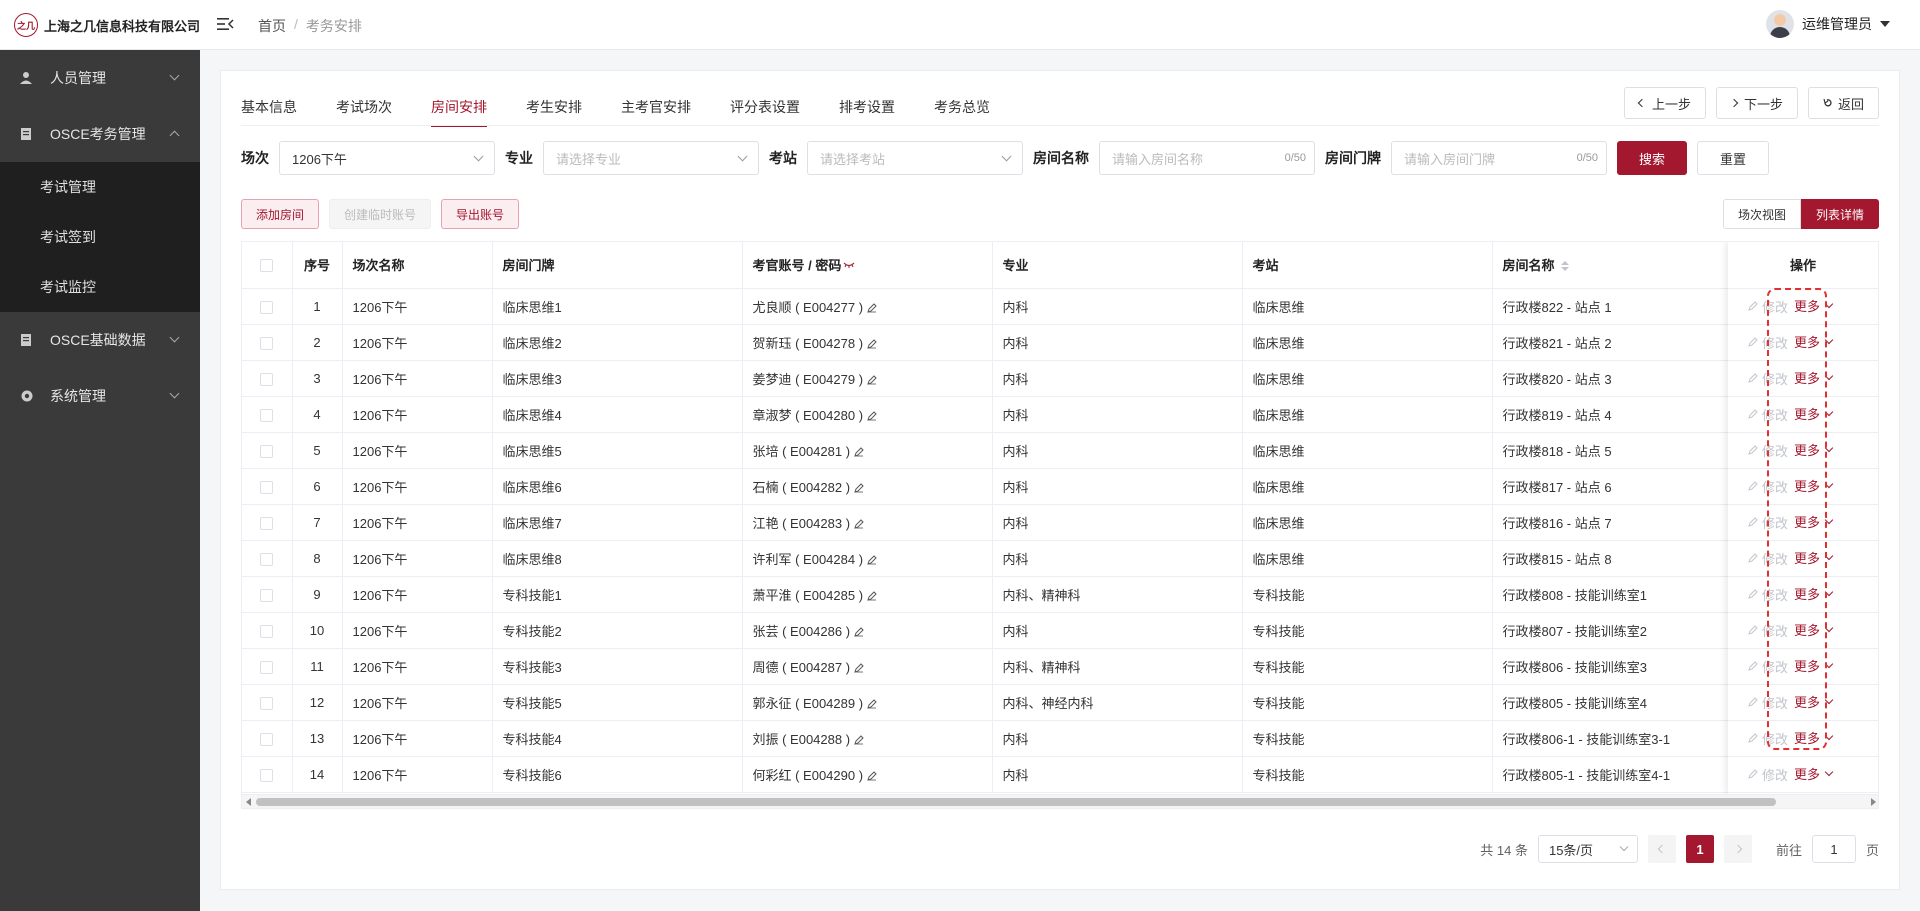 This screenshot has width=1920, height=911. I want to click on submenu-item-exam-checkin: 考试签到, so click(100, 237).